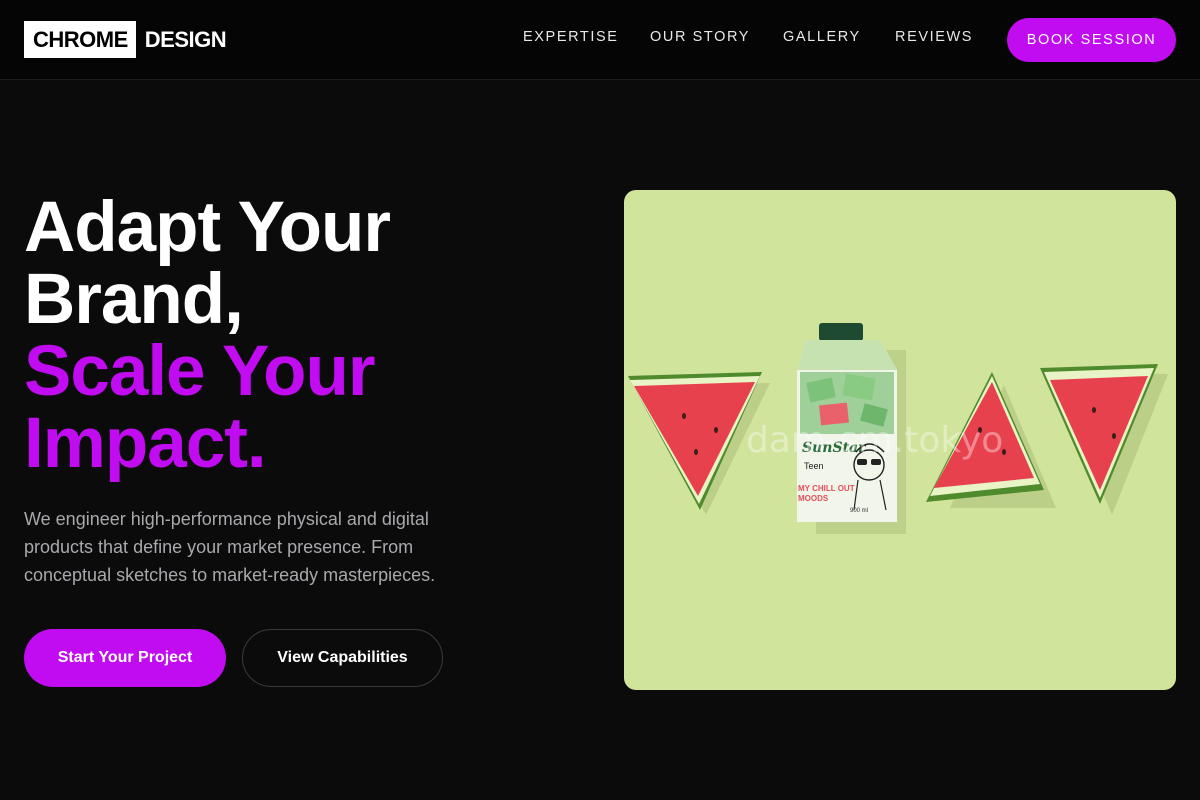 This screenshot has height=800, width=1200. What do you see at coordinates (571, 37) in the screenshot?
I see `nav-link-expertise: EXPERTISE` at bounding box center [571, 37].